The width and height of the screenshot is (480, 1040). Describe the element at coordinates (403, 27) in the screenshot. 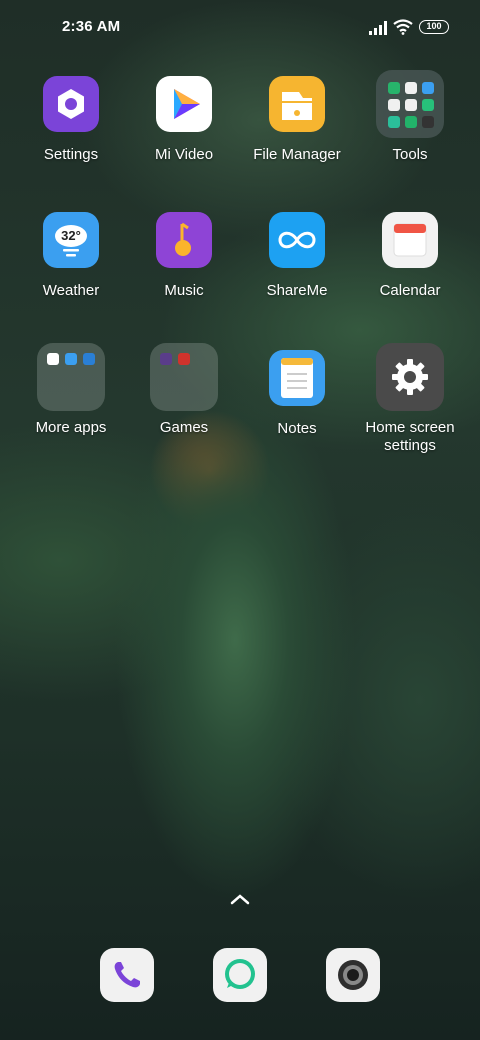

I see `wifi-icon` at that location.